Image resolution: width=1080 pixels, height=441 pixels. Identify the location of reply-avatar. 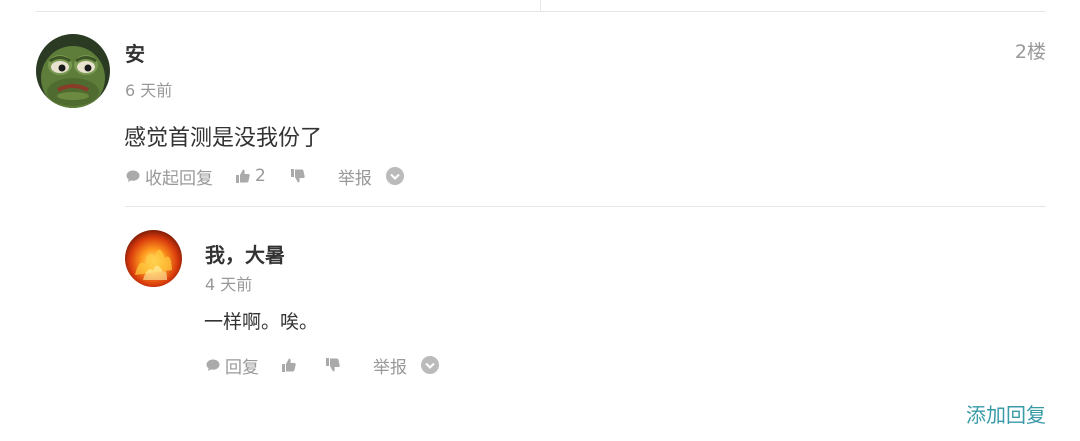
(153, 258).